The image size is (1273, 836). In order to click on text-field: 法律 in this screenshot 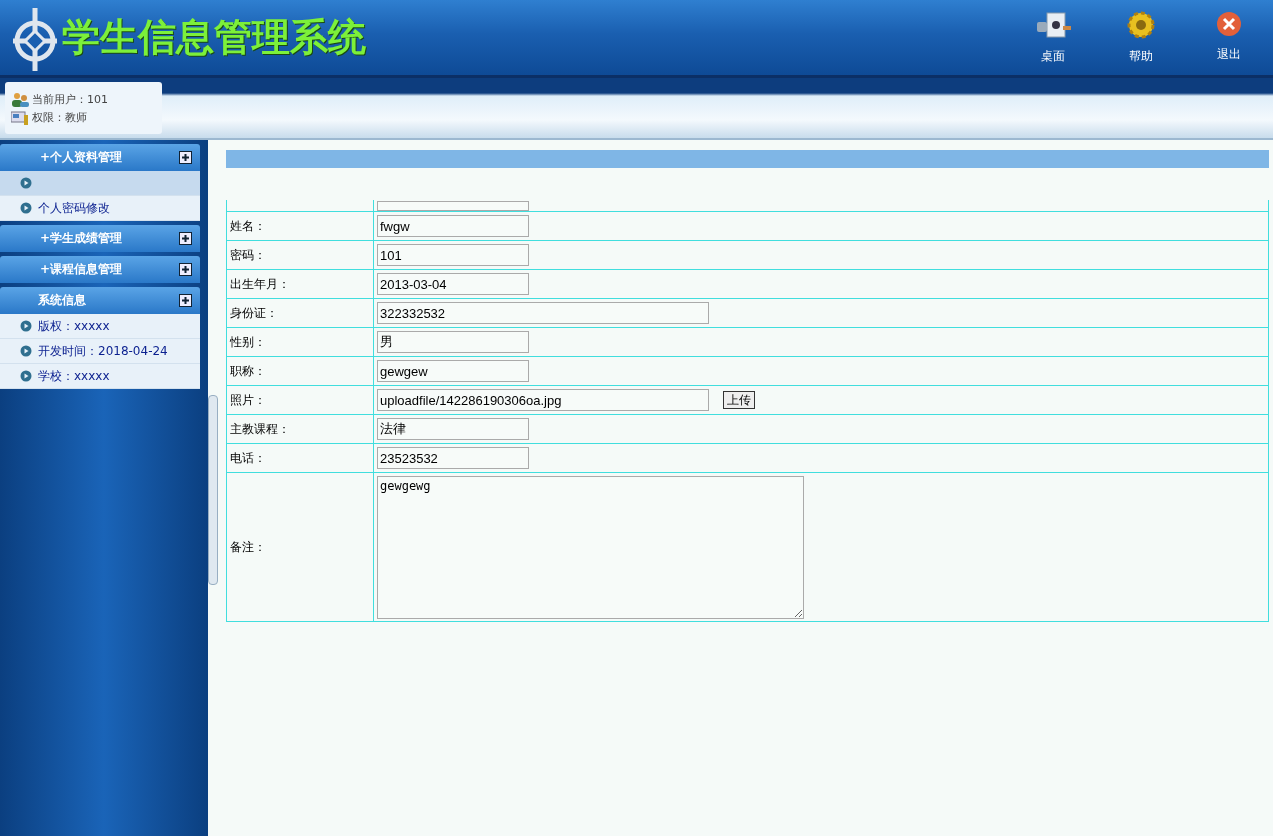, I will do `click(453, 429)`.